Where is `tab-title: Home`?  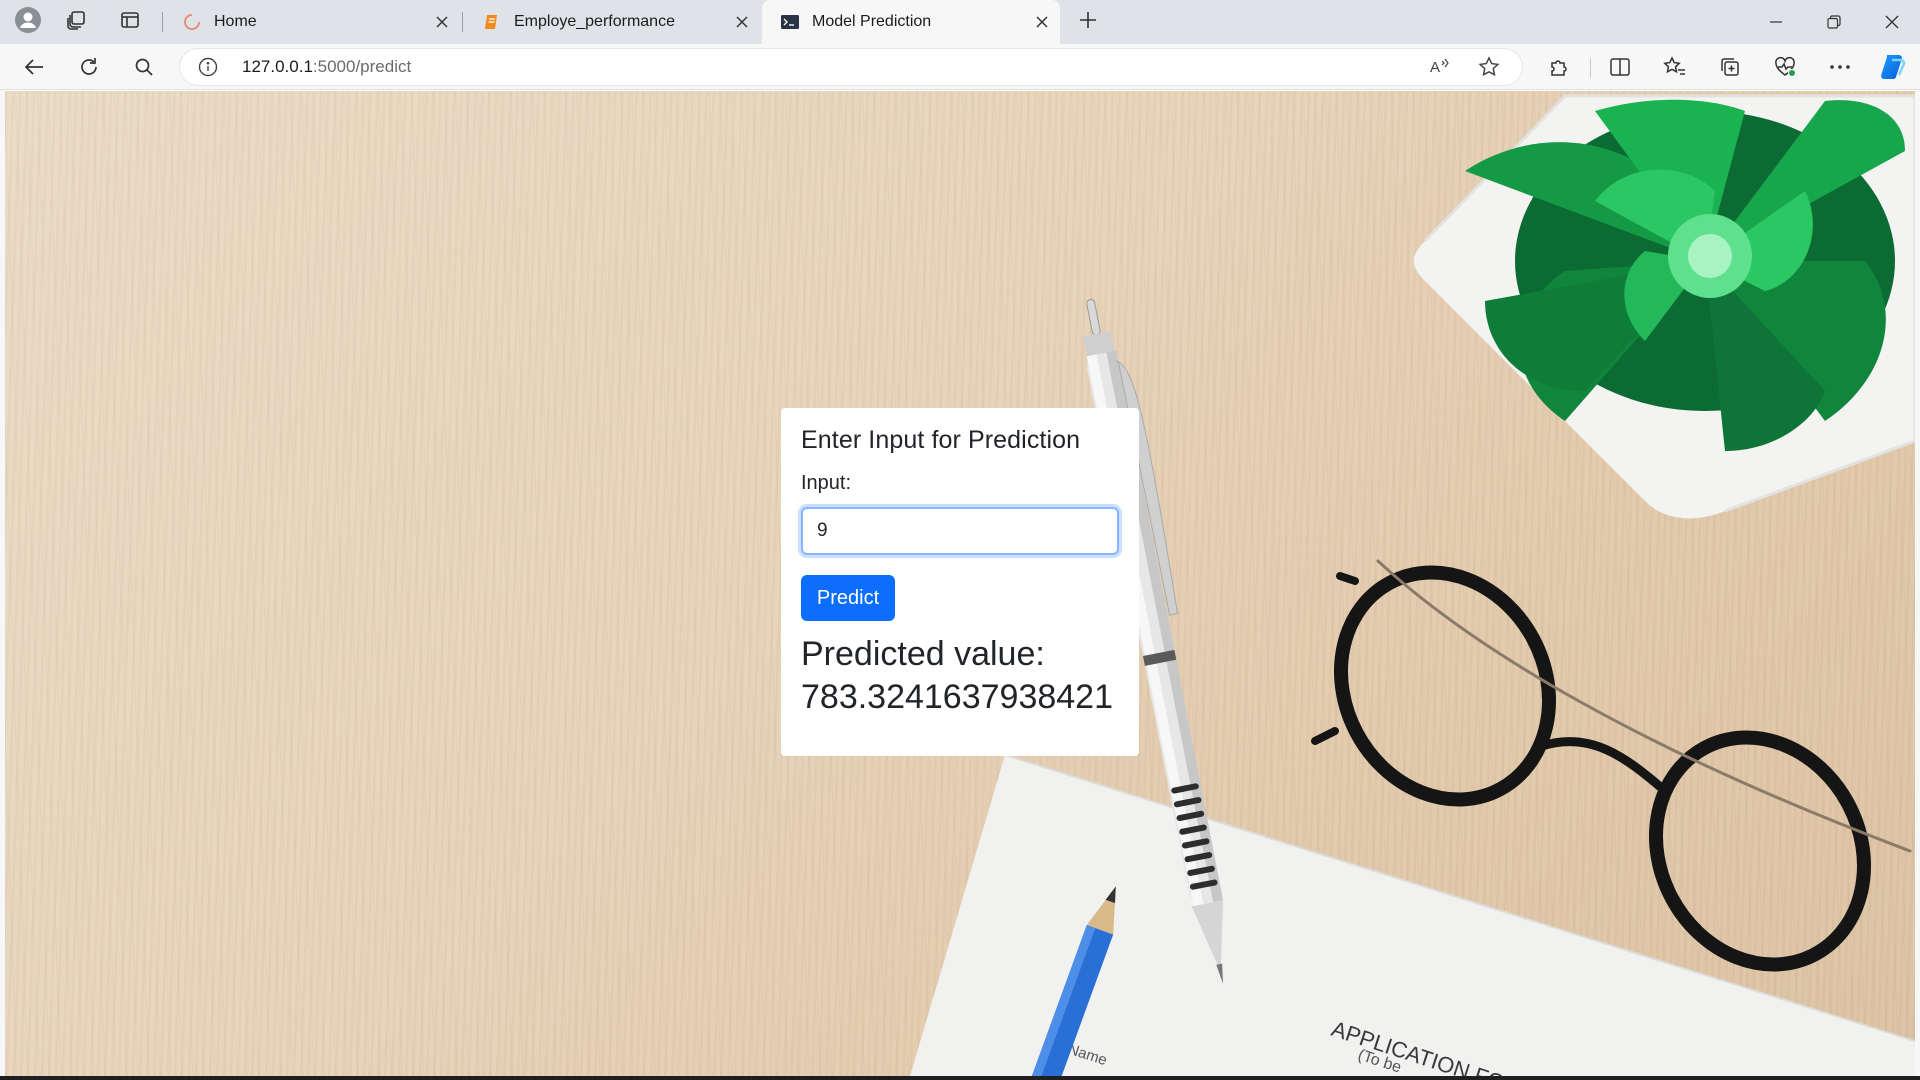
tab-title: Home is located at coordinates (235, 21).